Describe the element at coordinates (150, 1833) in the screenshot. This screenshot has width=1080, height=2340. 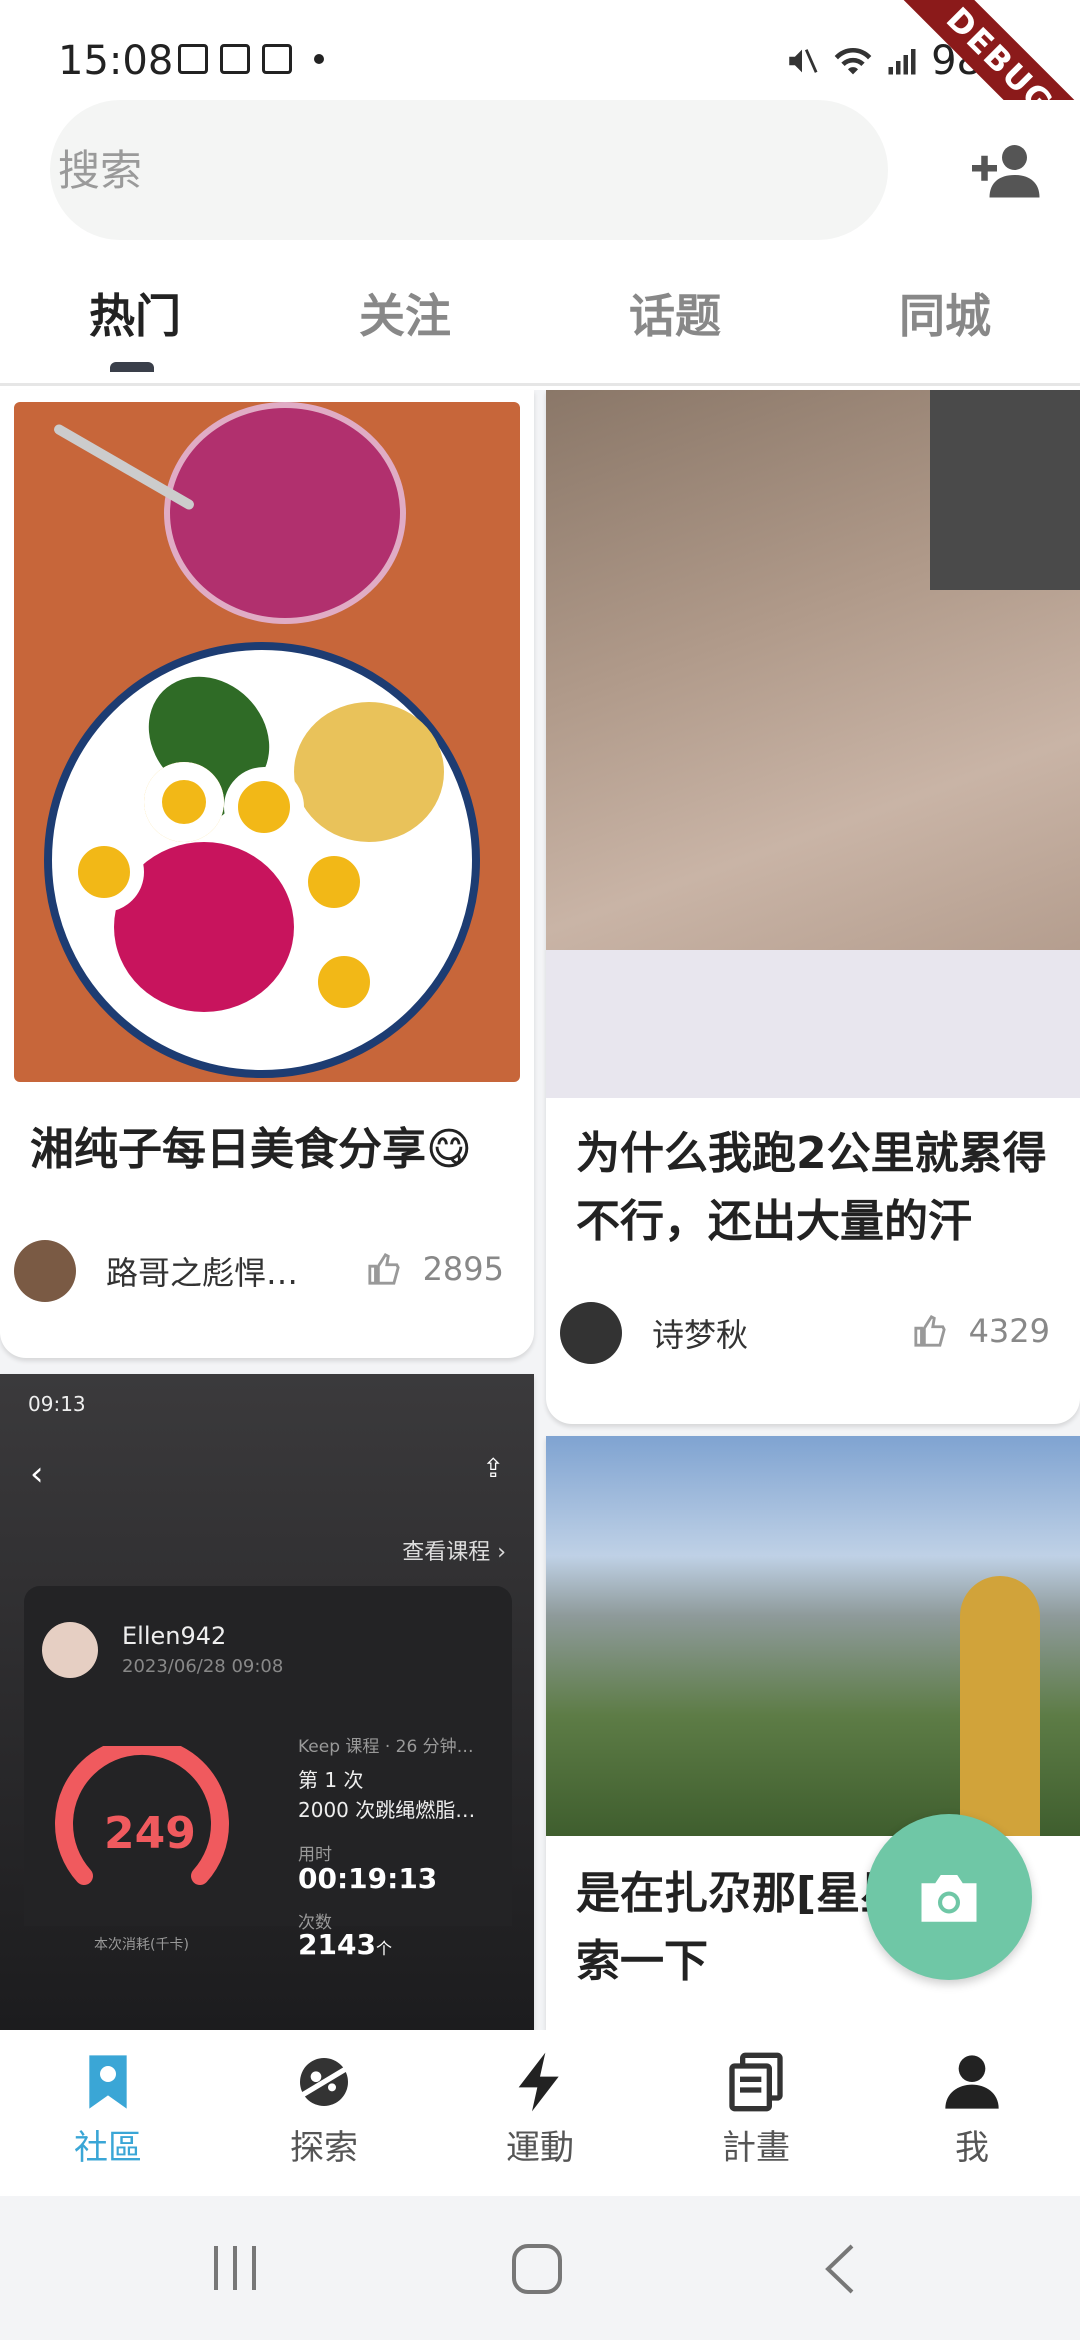
I see `calorie-value: 249` at that location.